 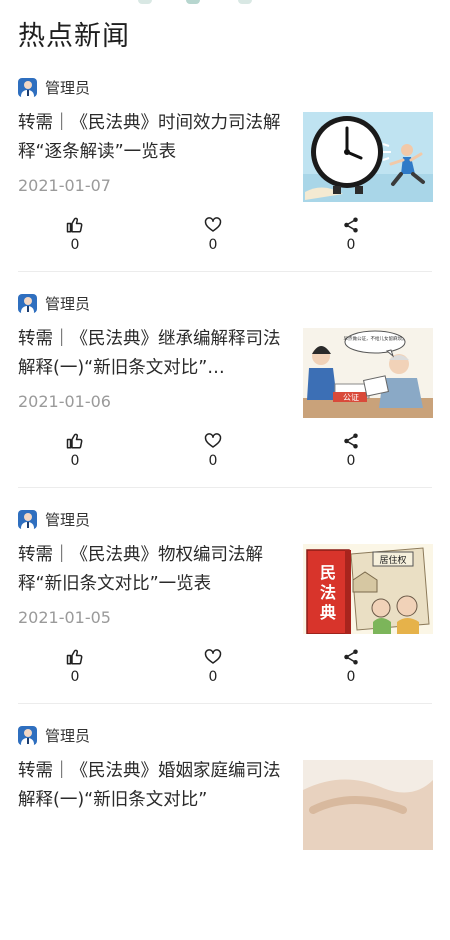 I want to click on svg-text: 居住权, so click(x=392, y=560).